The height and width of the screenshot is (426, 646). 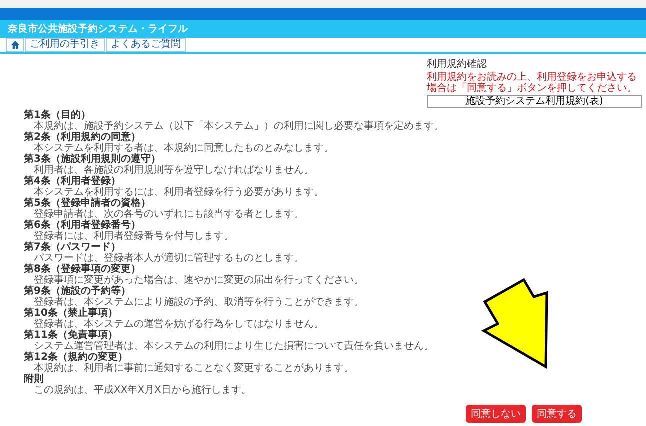 What do you see at coordinates (76, 357) in the screenshot?
I see `article-heading: 第12条（規約の変更）` at bounding box center [76, 357].